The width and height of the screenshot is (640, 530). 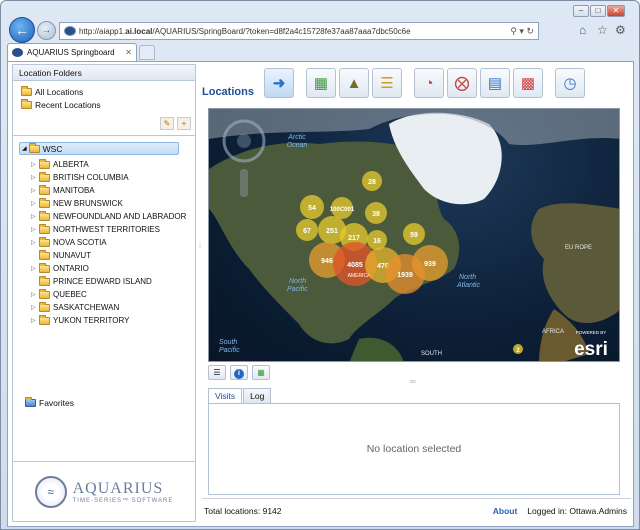 I want to click on folder-clock-icon, so click(x=26, y=103).